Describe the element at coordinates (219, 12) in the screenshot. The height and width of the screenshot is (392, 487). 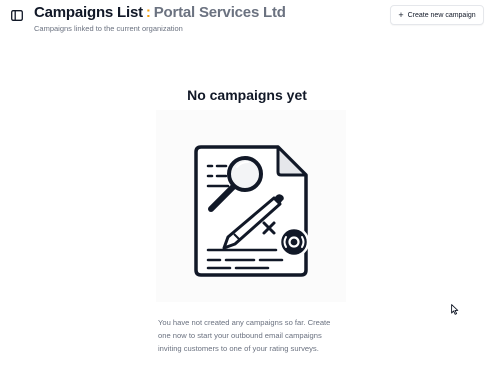
I see `organization-name: Portal Services Ltd` at that location.